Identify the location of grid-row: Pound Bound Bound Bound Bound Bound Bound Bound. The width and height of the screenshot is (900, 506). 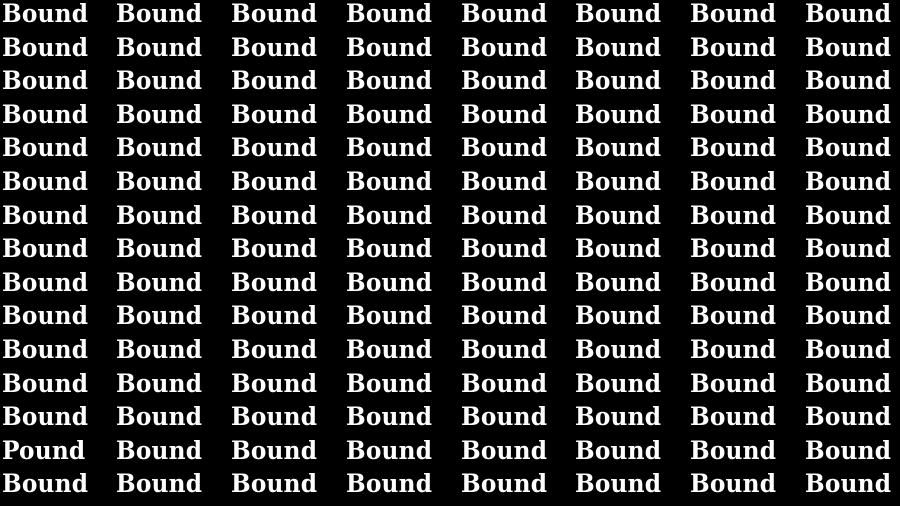
(450, 453).